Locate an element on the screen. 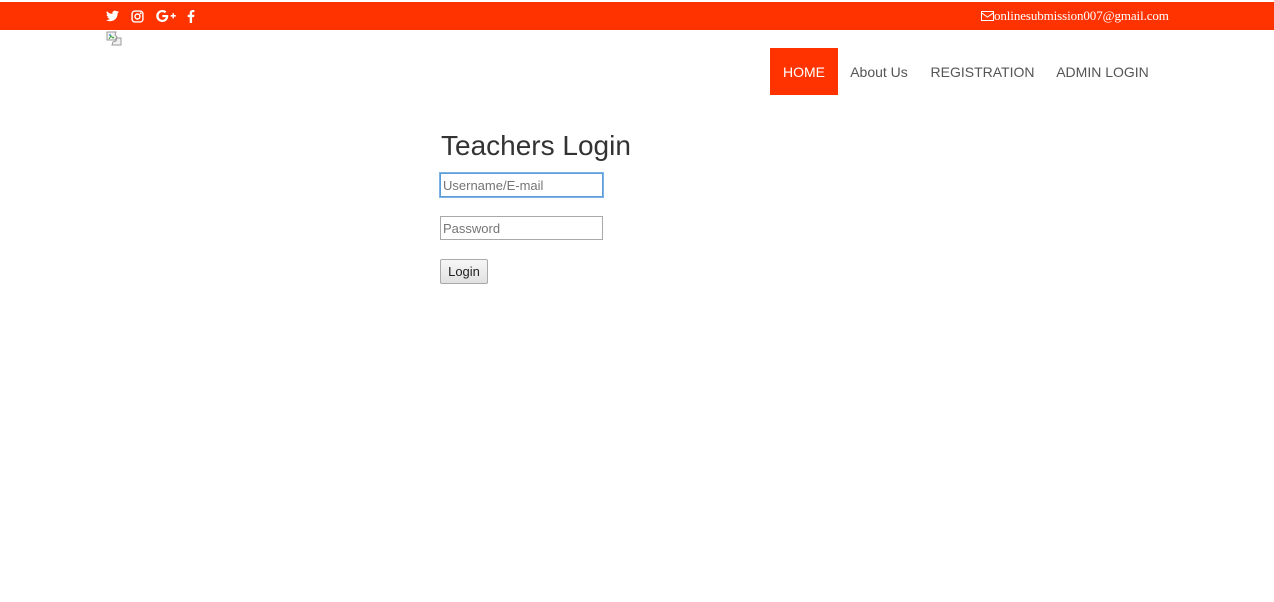 Image resolution: width=1274 pixels, height=602 pixels. nav-item-about-us: About Us is located at coordinates (879, 71).